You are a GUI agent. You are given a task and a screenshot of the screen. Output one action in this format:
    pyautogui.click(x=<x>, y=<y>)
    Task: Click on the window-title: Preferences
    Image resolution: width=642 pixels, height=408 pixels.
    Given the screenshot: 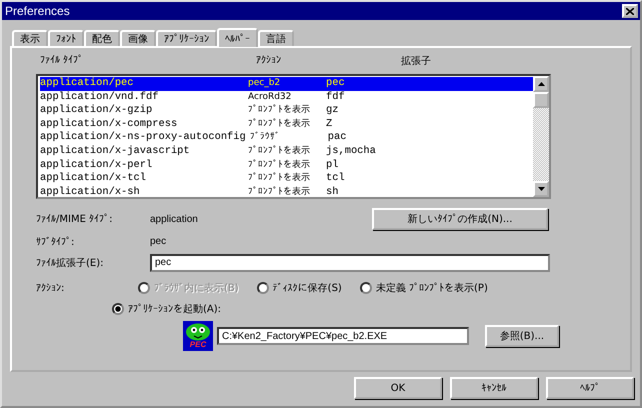 What is the action you would take?
    pyautogui.click(x=37, y=11)
    